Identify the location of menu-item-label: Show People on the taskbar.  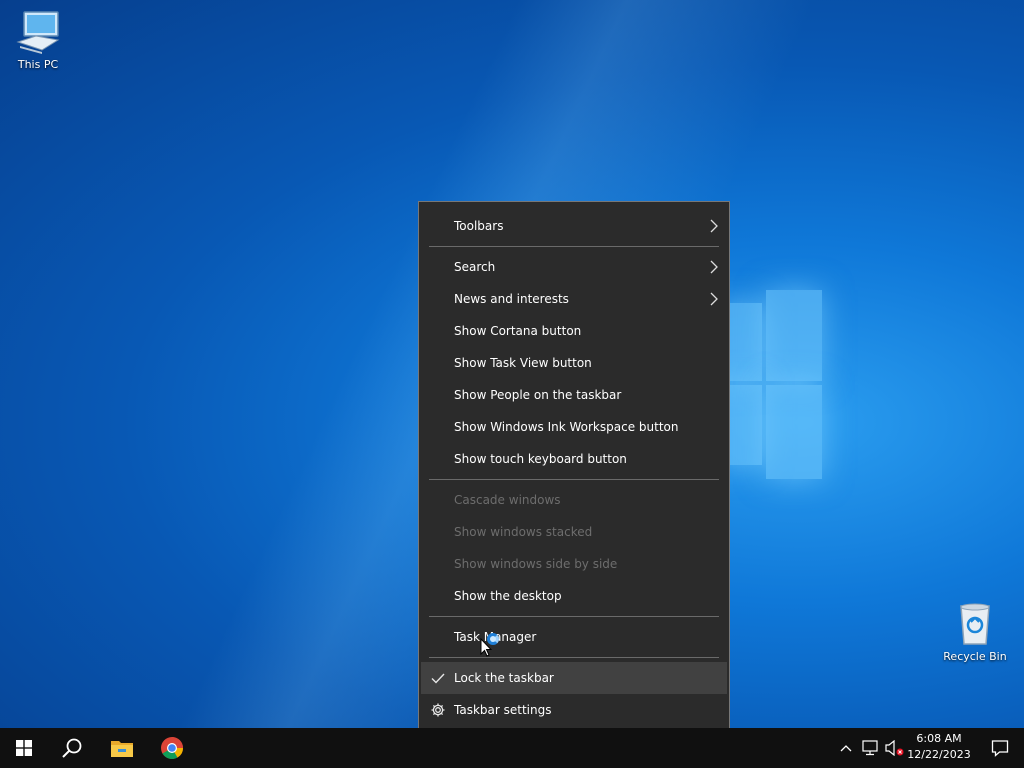
(538, 395).